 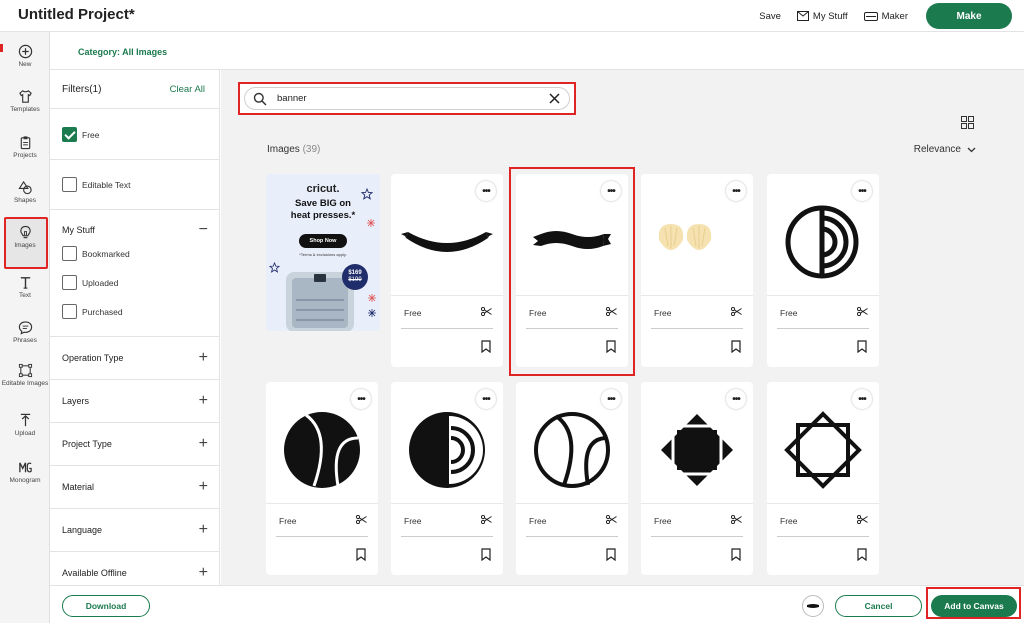 What do you see at coordinates (25, 467) in the screenshot?
I see `monogram-icon` at bounding box center [25, 467].